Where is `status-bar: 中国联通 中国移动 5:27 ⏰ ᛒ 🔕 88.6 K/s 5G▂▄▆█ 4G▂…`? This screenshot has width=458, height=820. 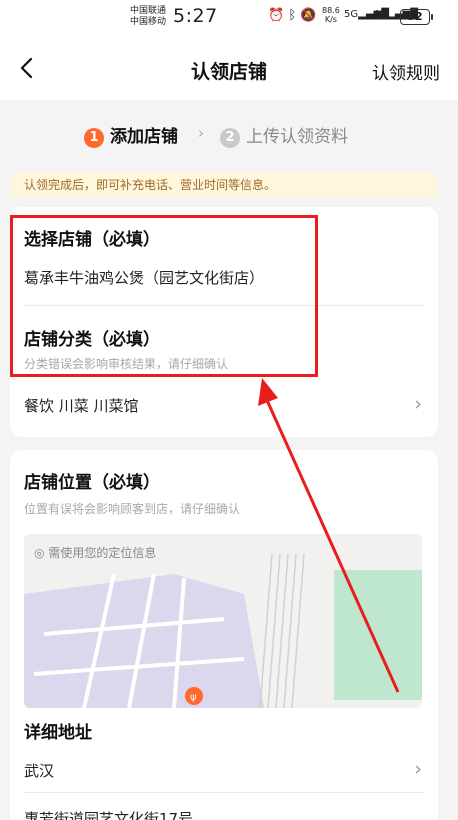
status-bar: 中国联通 中国移动 5:27 ⏰ ᛒ 🔕 88.6 K/s 5G▂▄▆█ 4G▂… is located at coordinates (229, 18).